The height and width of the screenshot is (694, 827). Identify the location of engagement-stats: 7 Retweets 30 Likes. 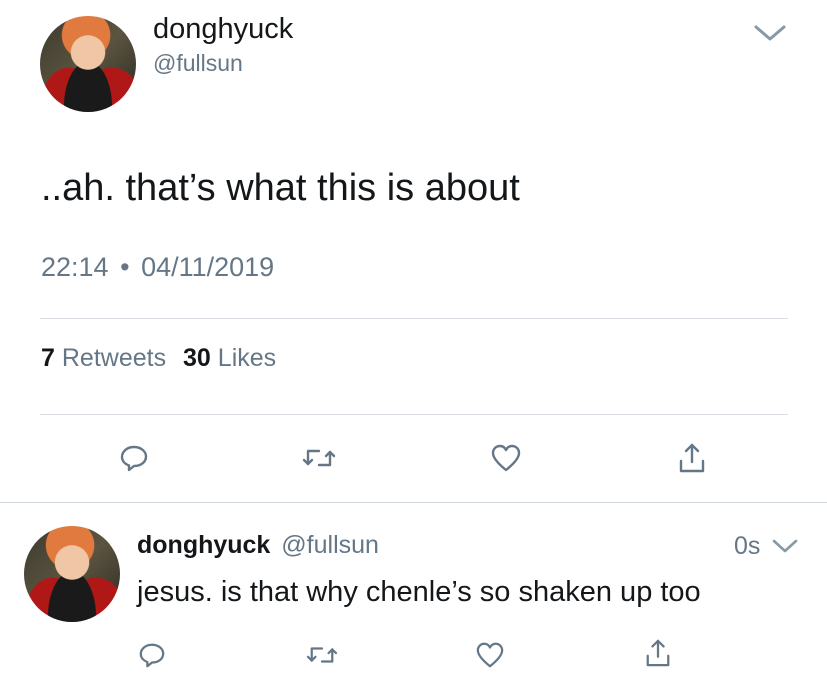
(158, 358).